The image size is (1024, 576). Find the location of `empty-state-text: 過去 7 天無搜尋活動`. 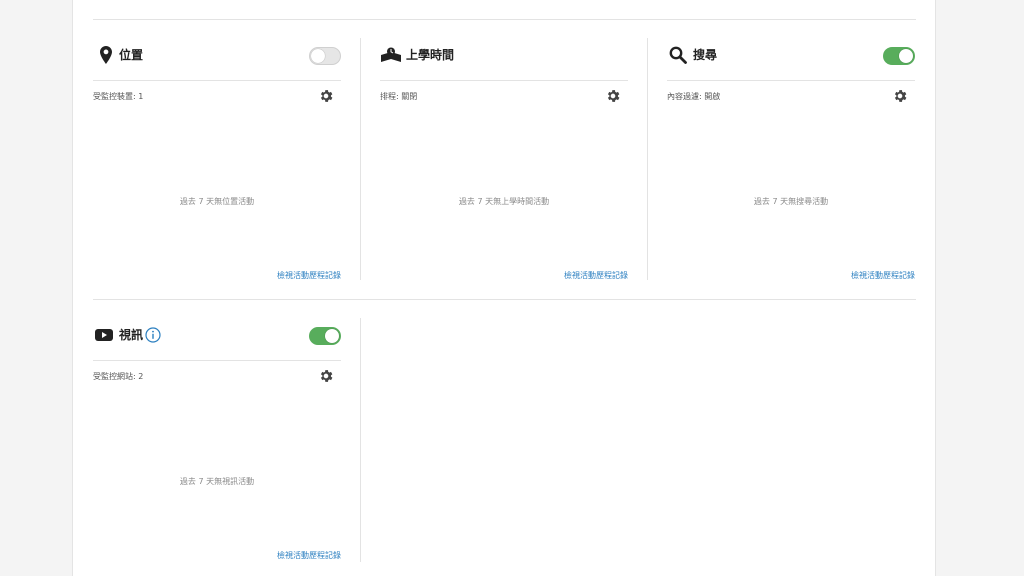

empty-state-text: 過去 7 天無搜尋活動 is located at coordinates (791, 201).